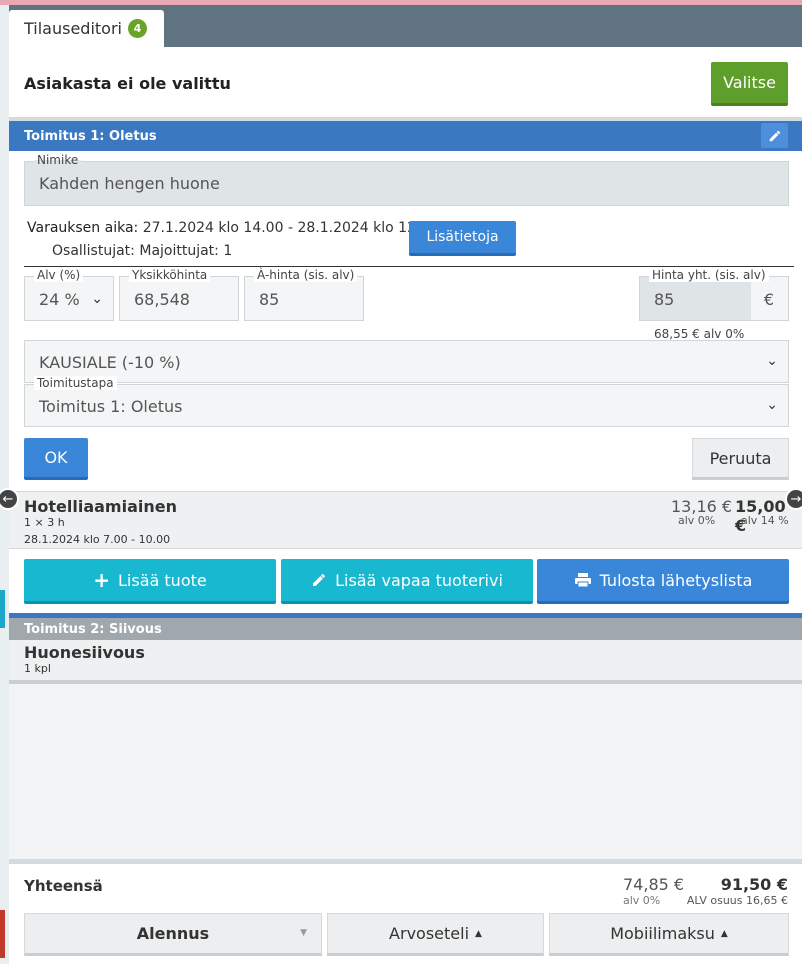 This screenshot has height=964, width=802. Describe the element at coordinates (669, 934) in the screenshot. I see `mobile-payment-button: Mobiilimaksu ▲` at that location.